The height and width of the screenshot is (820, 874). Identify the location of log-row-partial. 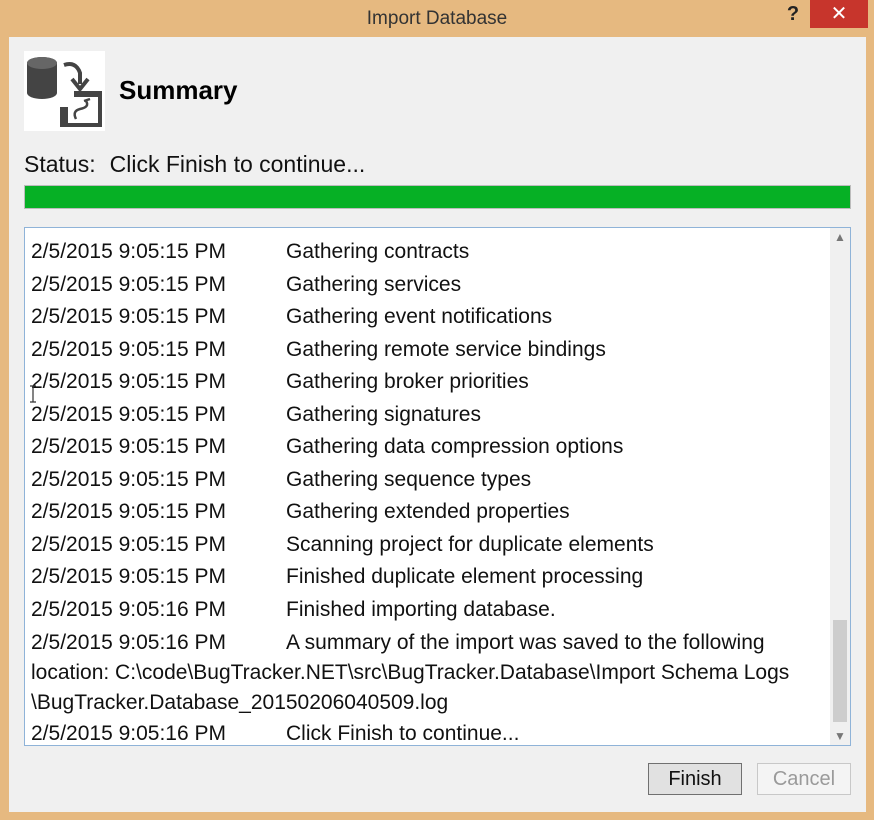
(426, 232).